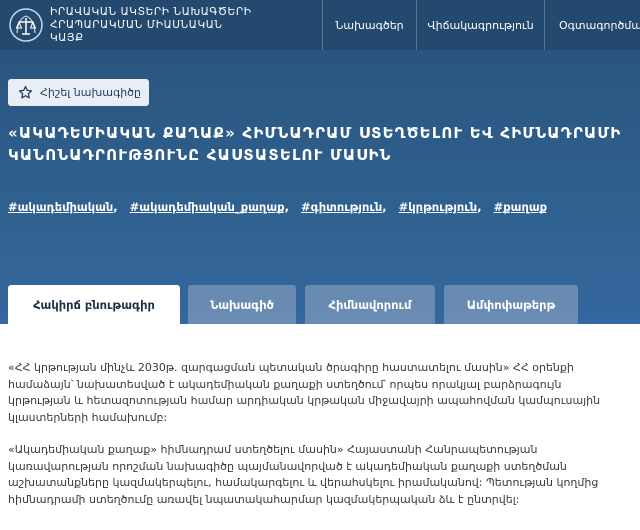  What do you see at coordinates (521, 207) in the screenshot?
I see `tag-city: #քաղաք` at bounding box center [521, 207].